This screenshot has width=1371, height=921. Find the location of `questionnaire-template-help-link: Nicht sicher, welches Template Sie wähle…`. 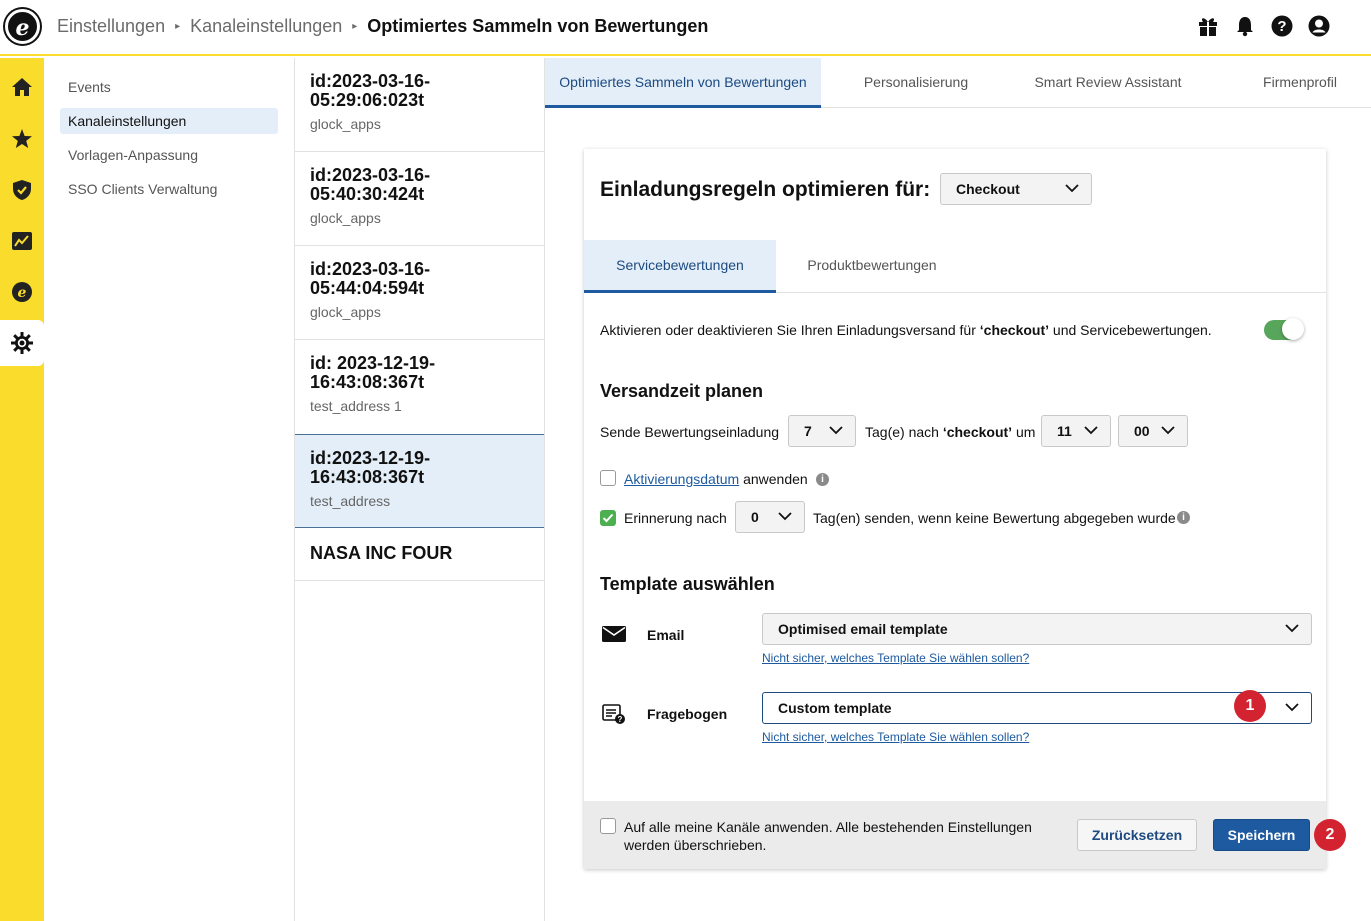

questionnaire-template-help-link: Nicht sicher, welches Template Sie wähle… is located at coordinates (895, 737).